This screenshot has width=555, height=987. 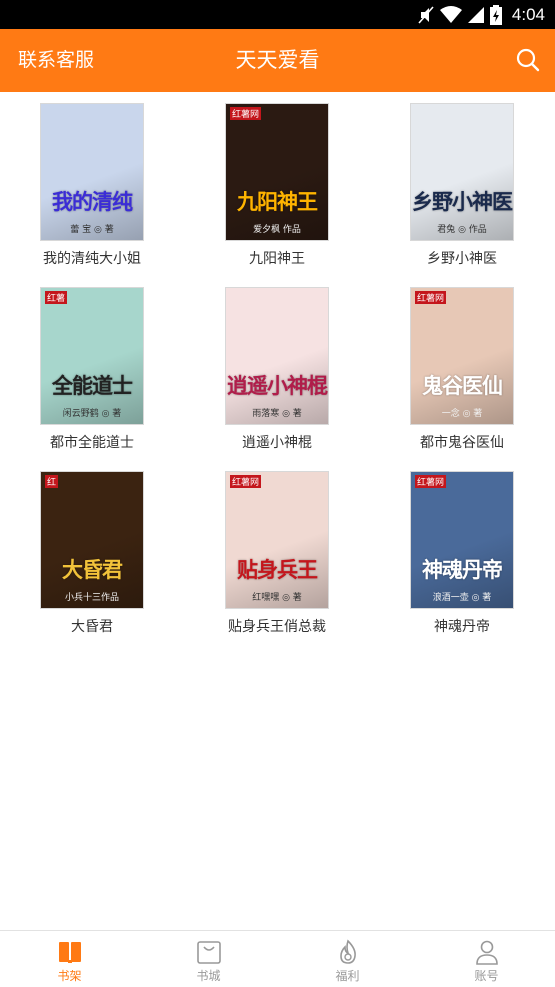 I want to click on book-item: 乡野小神医 君兔 ◎ 作品 乡野小神医, so click(x=462, y=179).